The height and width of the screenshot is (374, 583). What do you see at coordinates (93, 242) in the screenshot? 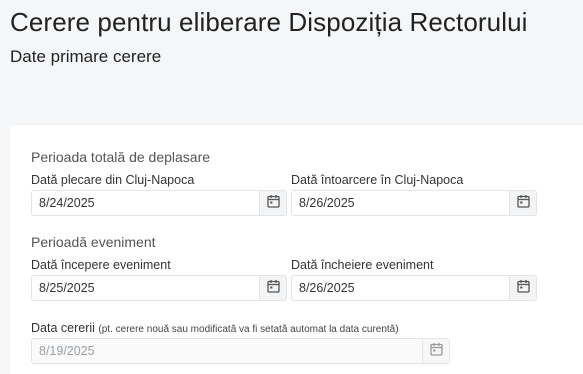
I see `event-period-section-label: Perioadă eveniment` at bounding box center [93, 242].